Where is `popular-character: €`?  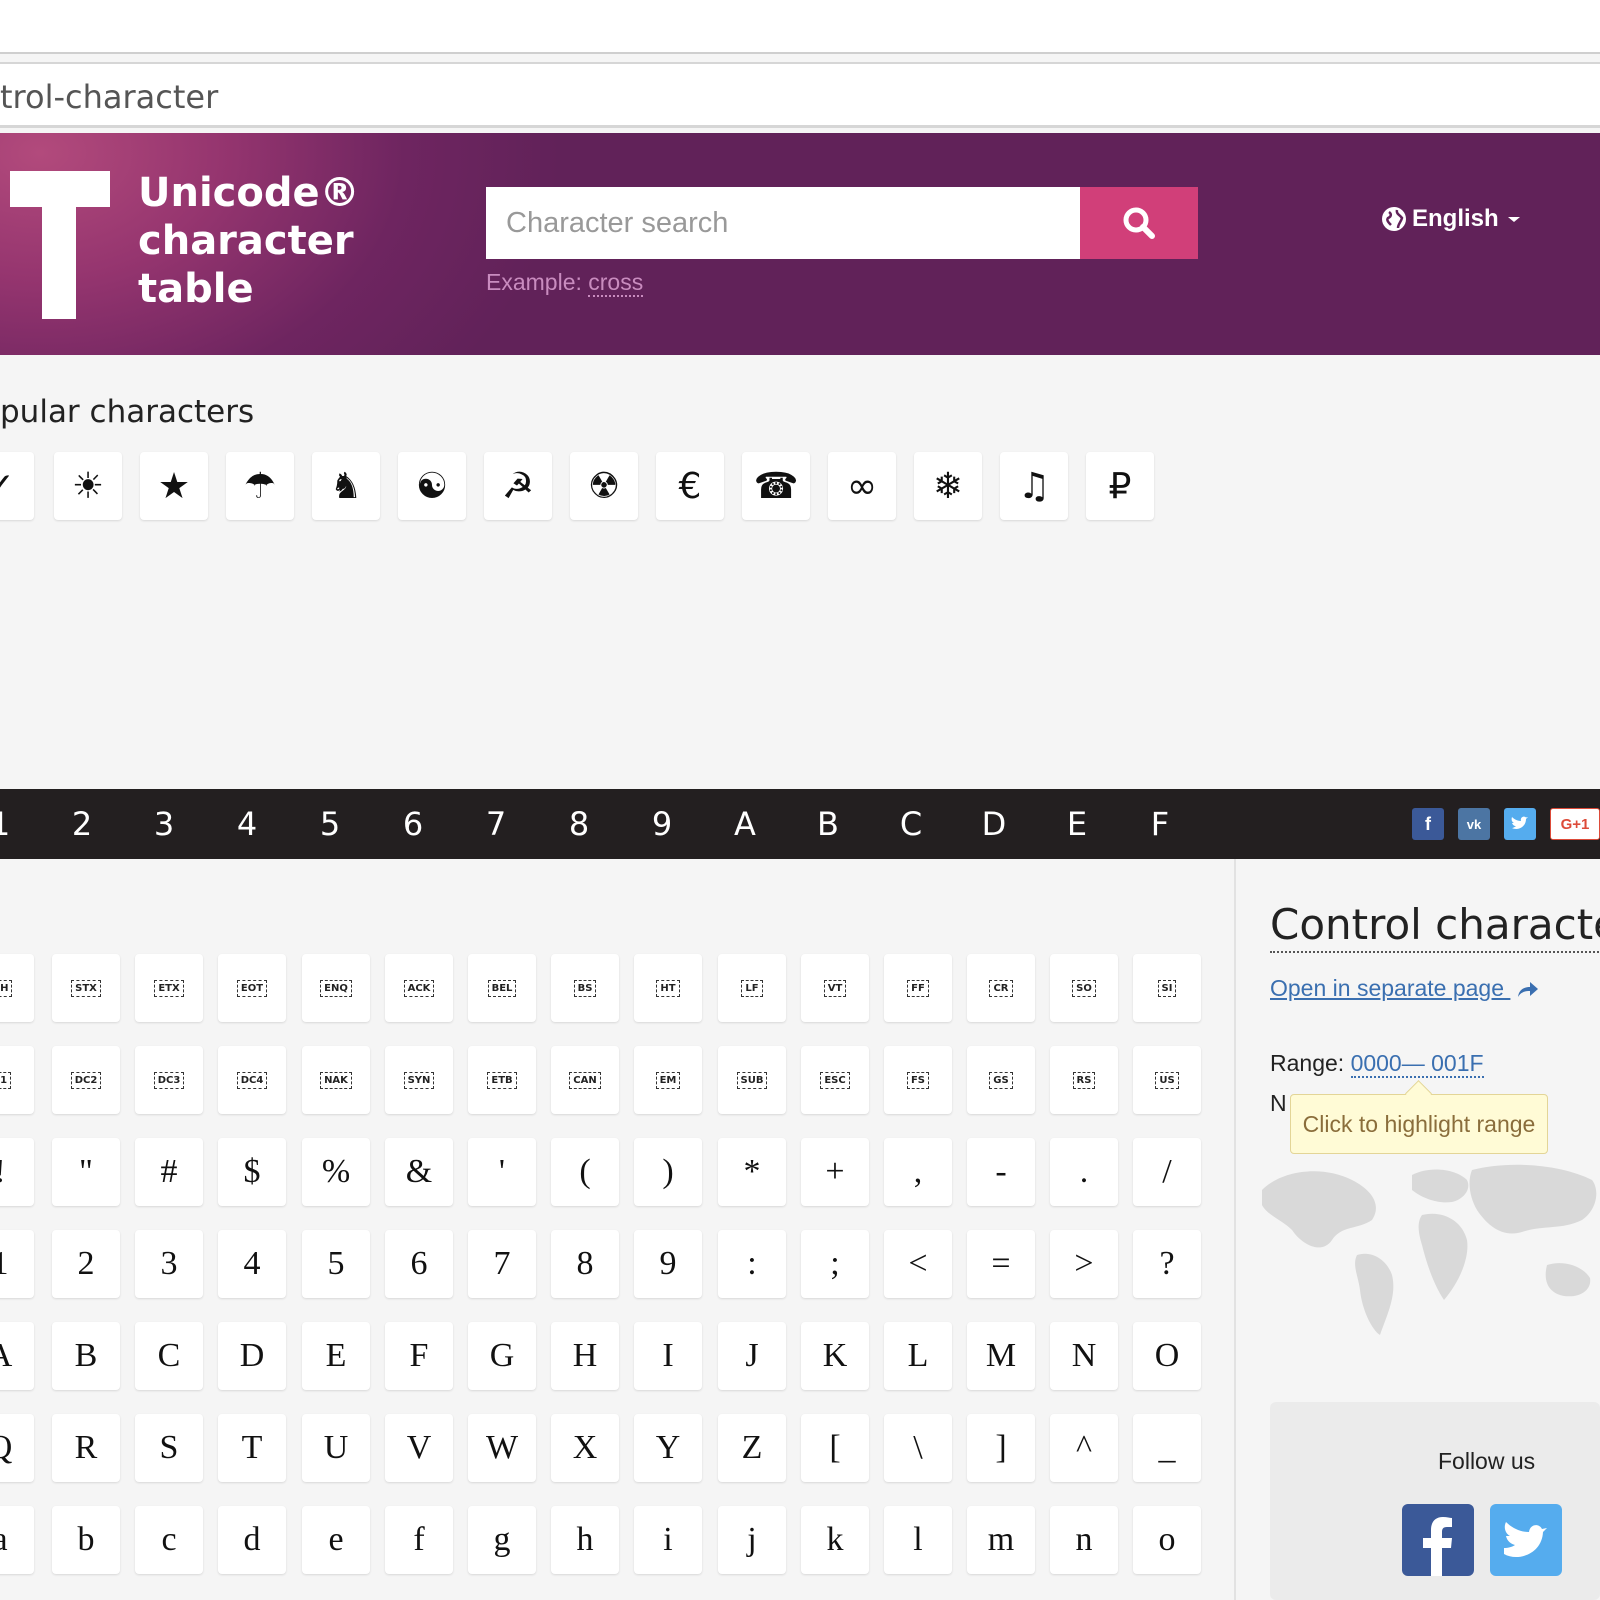 popular-character: € is located at coordinates (690, 486).